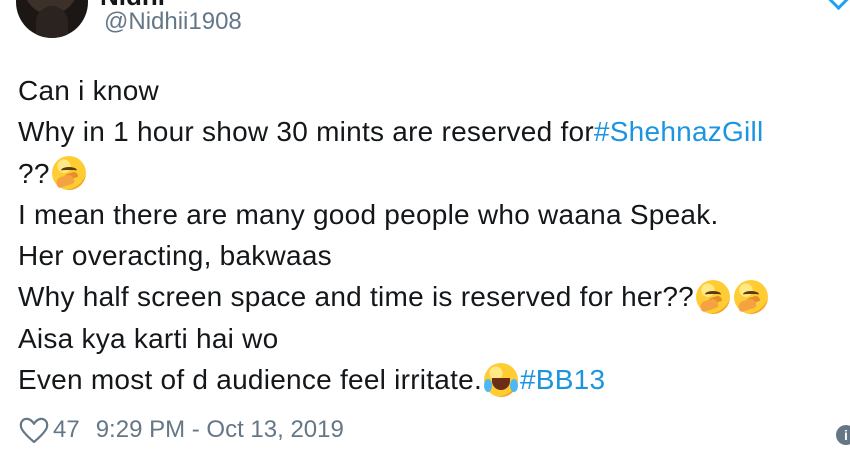 This screenshot has width=850, height=468. Describe the element at coordinates (434, 90) in the screenshot. I see `tweet-text-line: Can i know` at that location.